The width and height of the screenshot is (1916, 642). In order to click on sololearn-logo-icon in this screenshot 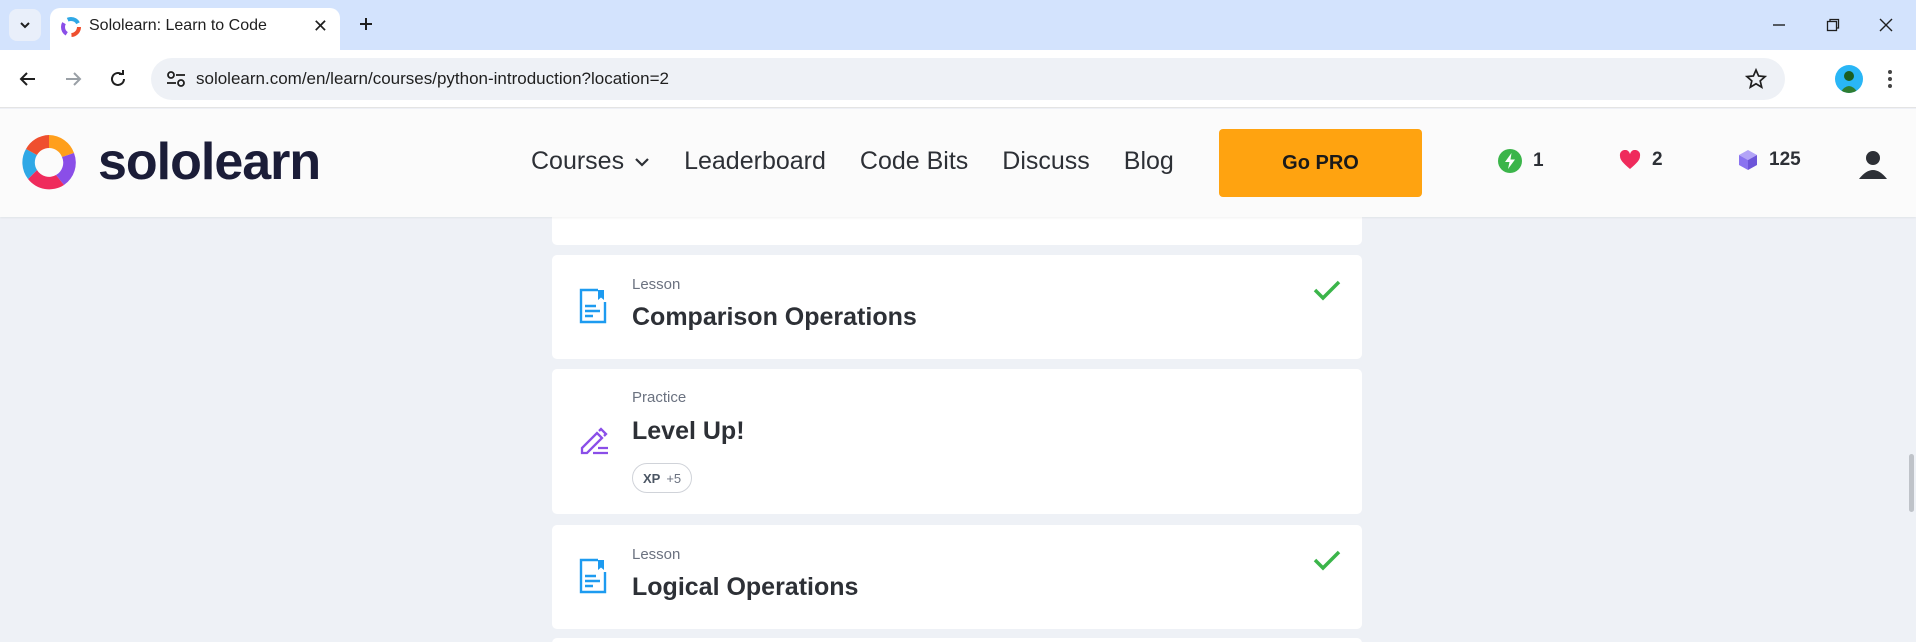, I will do `click(49, 162)`.